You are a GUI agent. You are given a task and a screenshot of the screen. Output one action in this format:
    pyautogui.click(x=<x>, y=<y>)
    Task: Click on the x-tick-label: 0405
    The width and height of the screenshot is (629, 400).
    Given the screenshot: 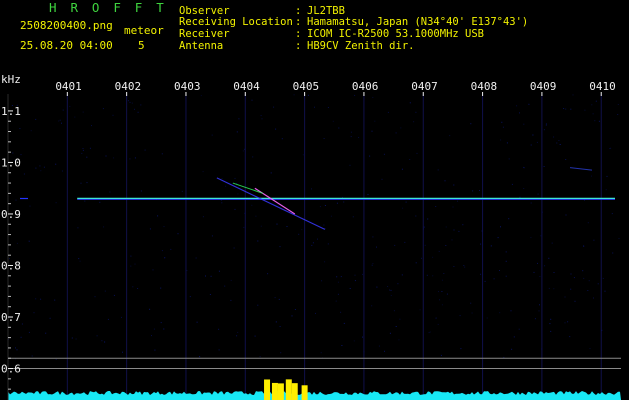 What is the action you would take?
    pyautogui.click(x=306, y=86)
    